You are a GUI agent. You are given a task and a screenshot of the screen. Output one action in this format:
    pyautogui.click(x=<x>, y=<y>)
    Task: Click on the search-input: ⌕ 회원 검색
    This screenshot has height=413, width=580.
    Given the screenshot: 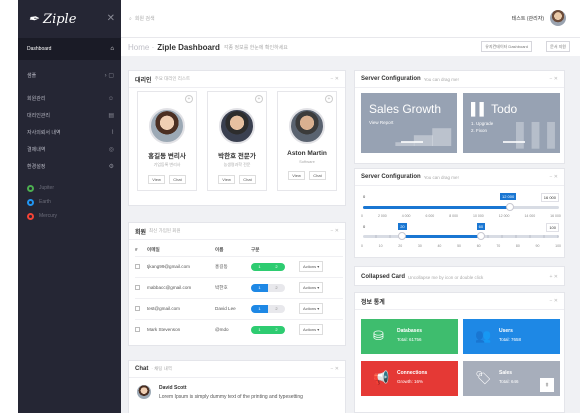 What is the action you would take?
    pyautogui.click(x=142, y=19)
    